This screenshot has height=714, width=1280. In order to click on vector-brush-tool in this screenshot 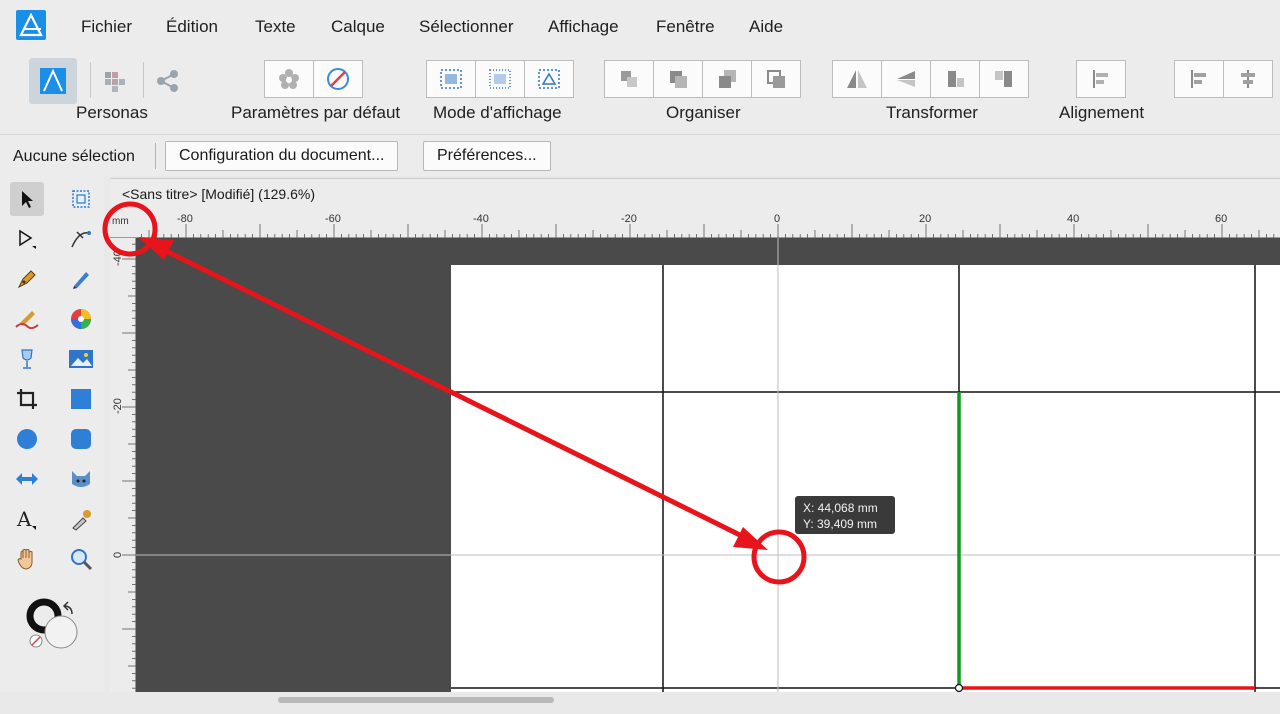, I will do `click(27, 319)`.